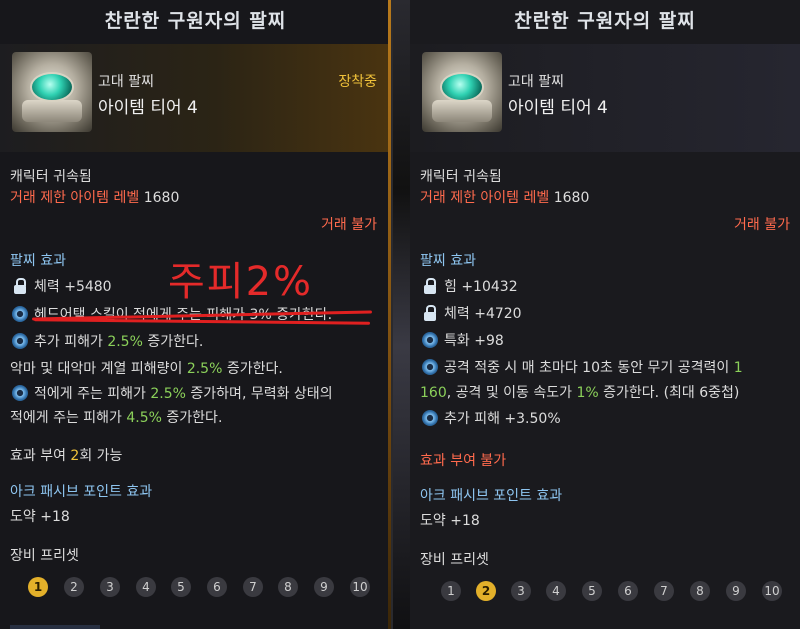 The height and width of the screenshot is (629, 800). I want to click on effect-line: 적에게 주는 피해가 2.5% 증가하며, 무력화 상태의, so click(172, 393).